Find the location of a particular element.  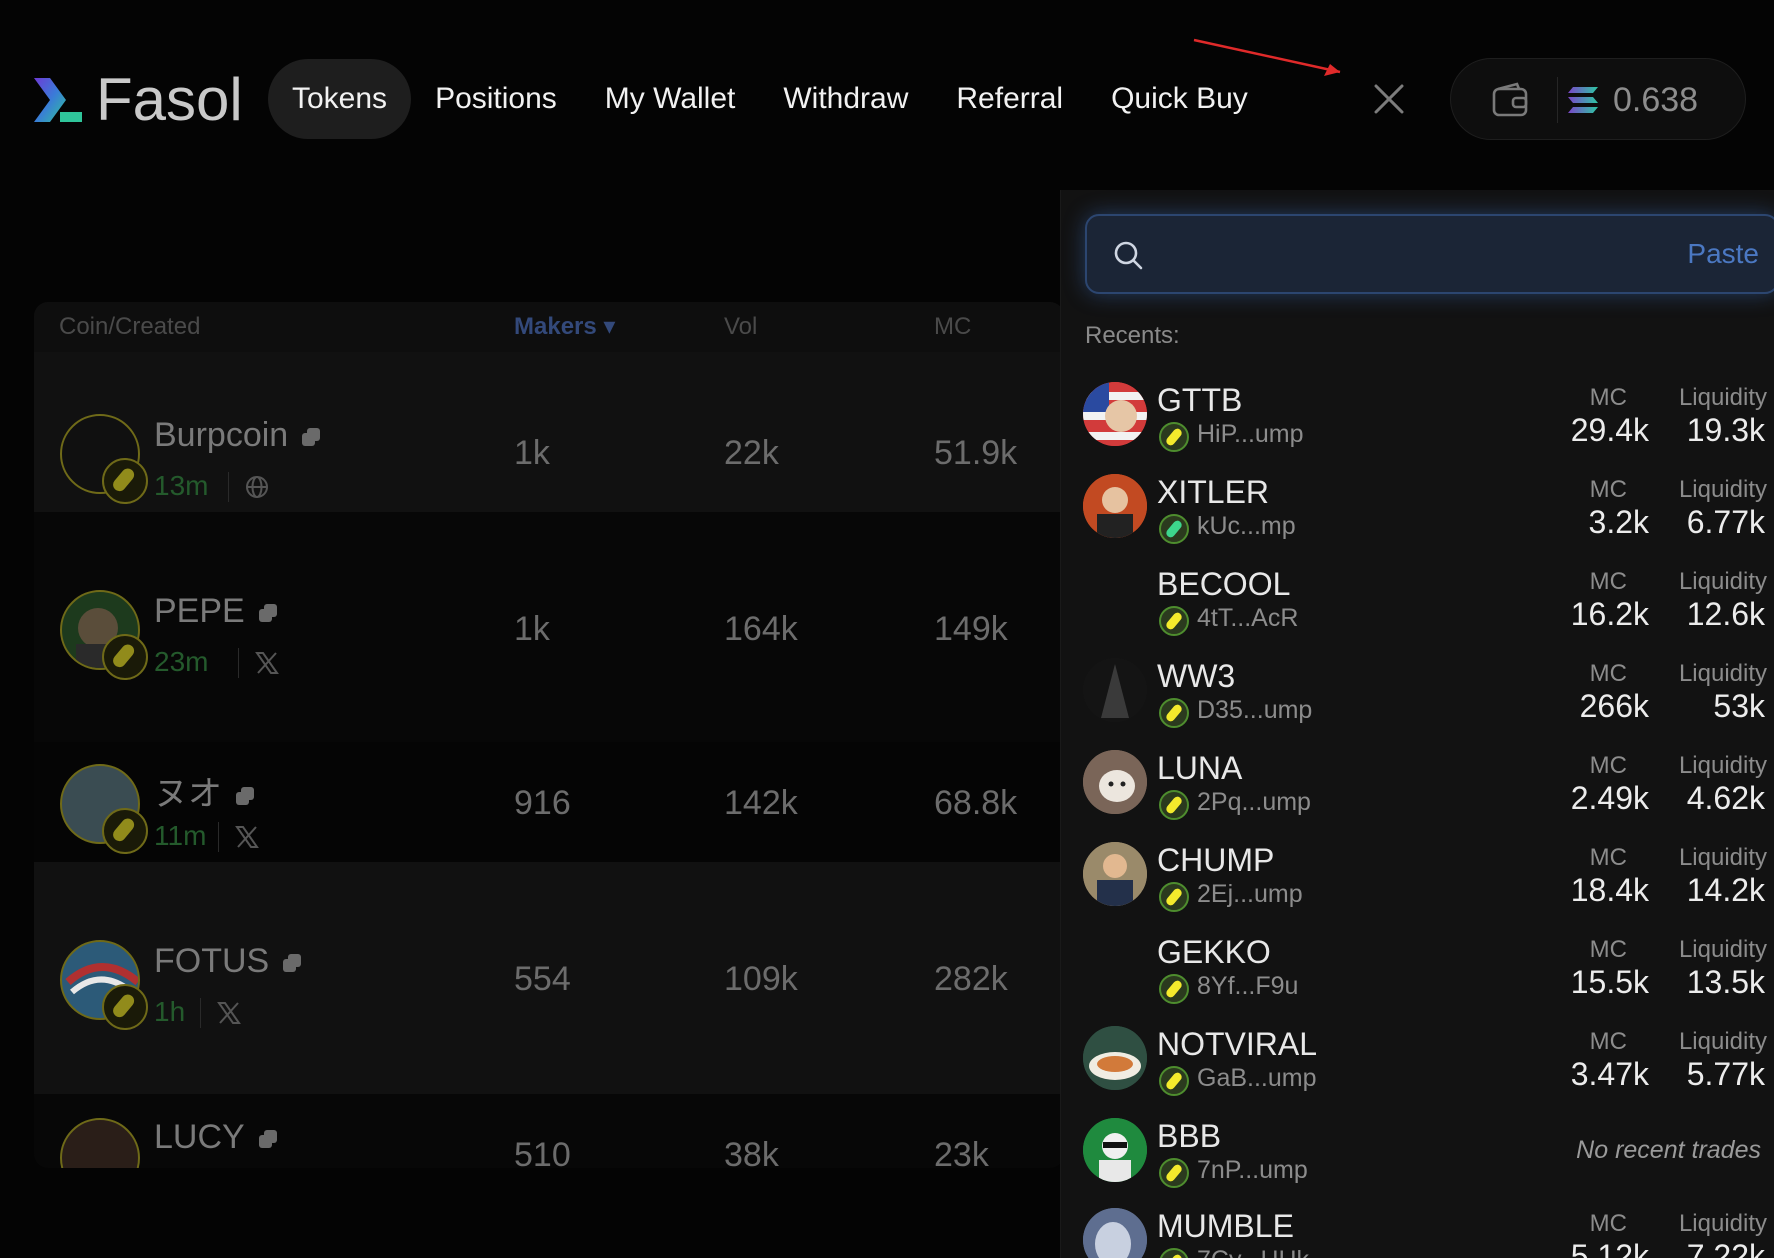

header-mc: MC is located at coordinates (952, 327).